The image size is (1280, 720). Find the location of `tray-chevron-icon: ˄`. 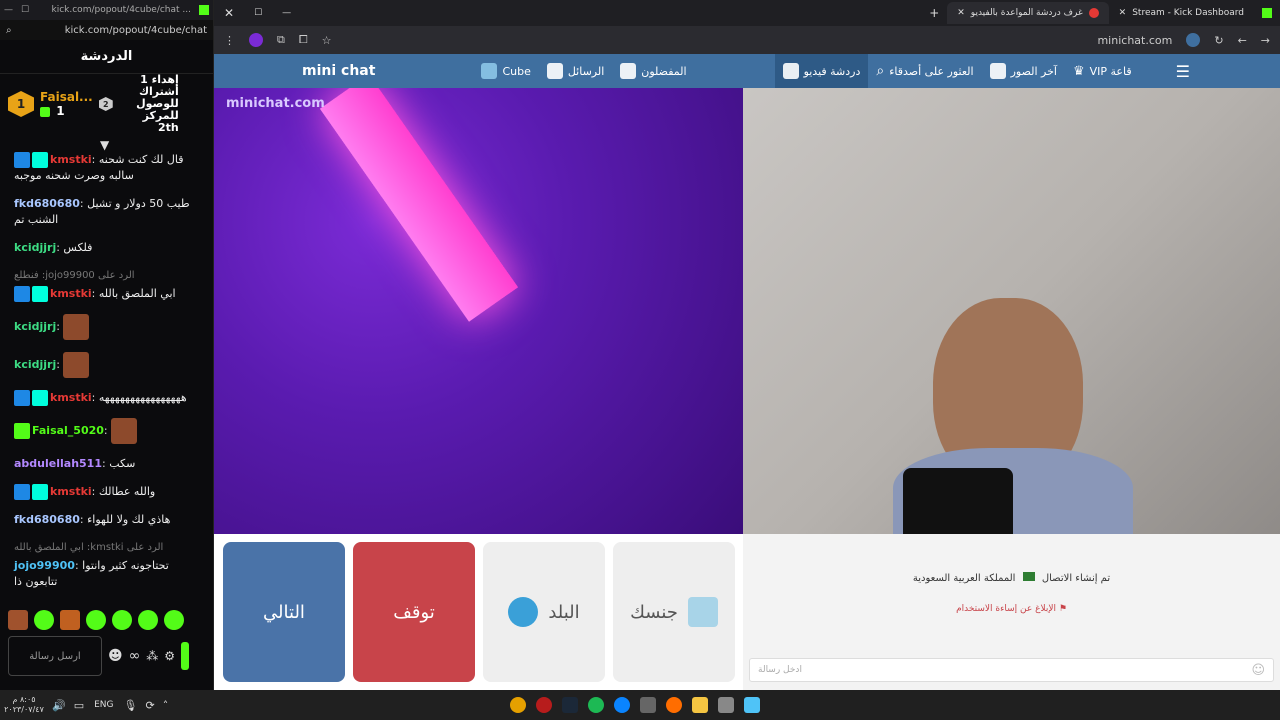

tray-chevron-icon: ˄ is located at coordinates (166, 705).